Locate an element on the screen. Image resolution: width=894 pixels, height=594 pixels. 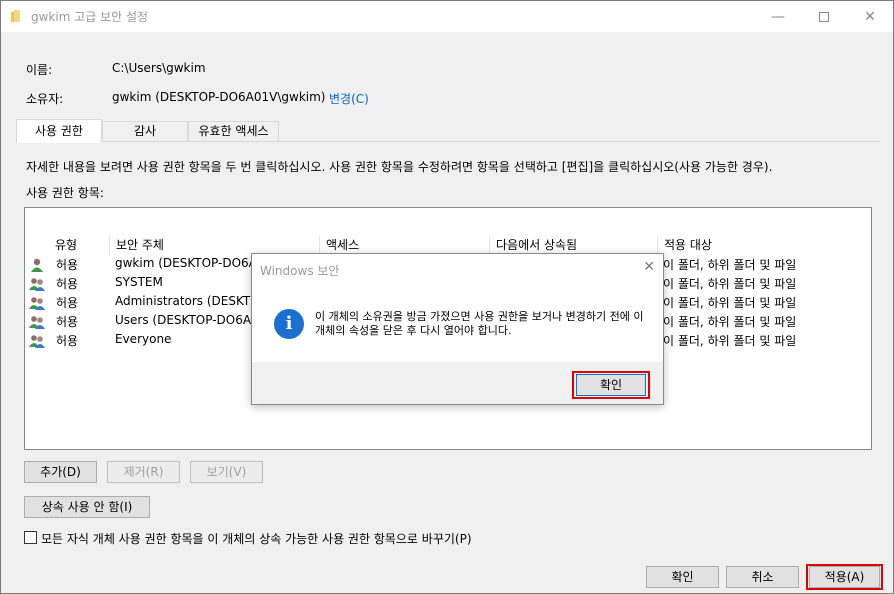
owner-label: 소유자: is located at coordinates (45, 99).